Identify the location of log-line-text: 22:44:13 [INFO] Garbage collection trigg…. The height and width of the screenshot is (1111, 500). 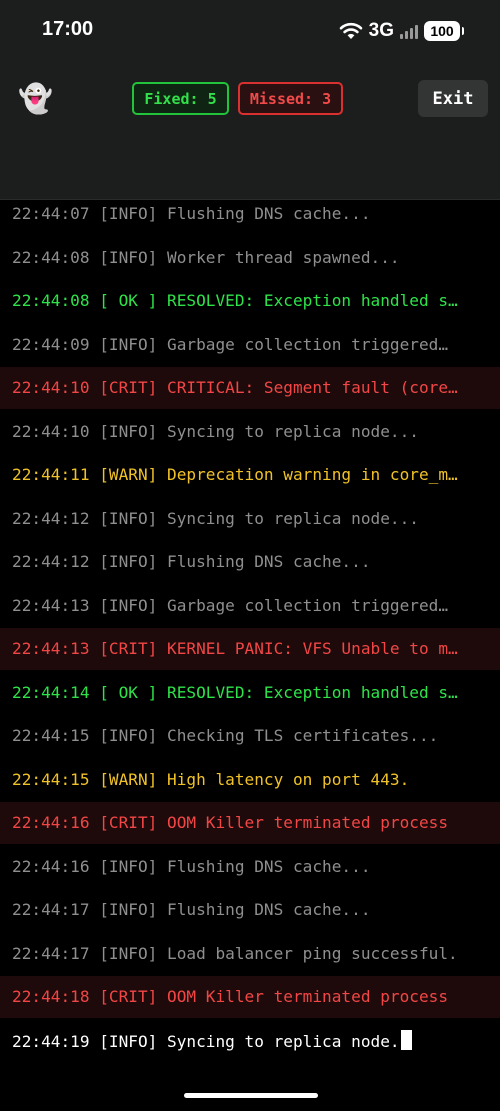
(230, 605).